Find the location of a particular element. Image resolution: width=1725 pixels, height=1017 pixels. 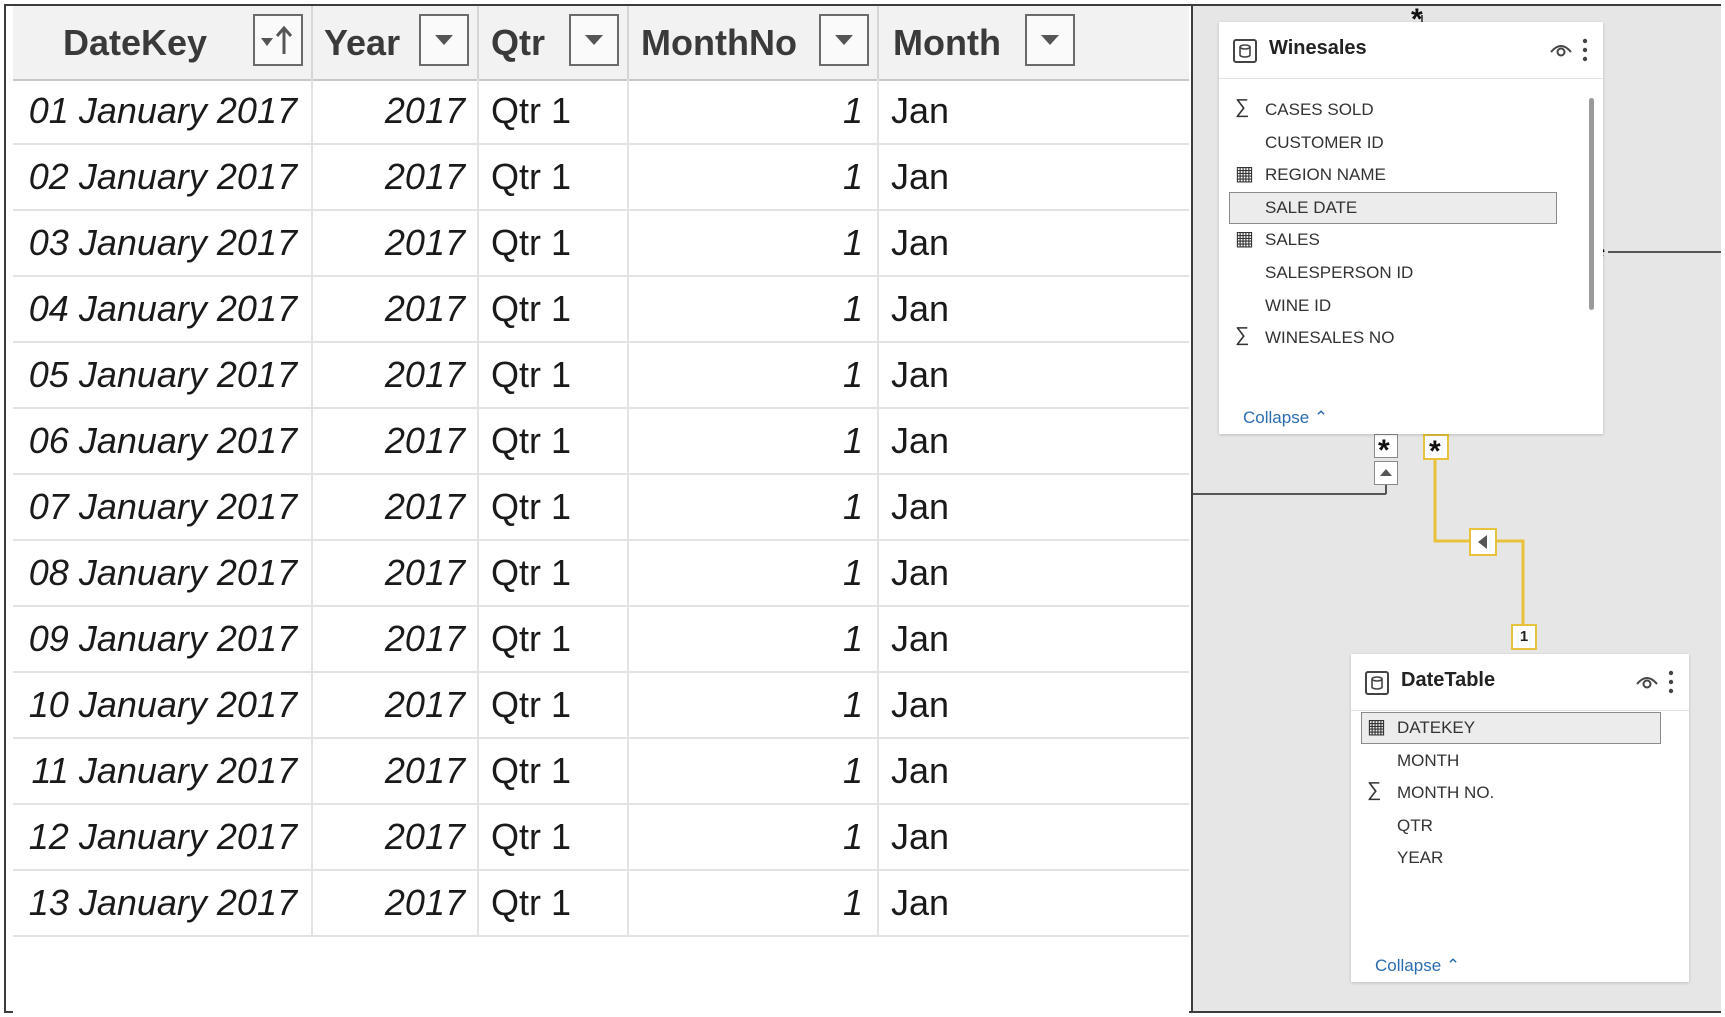

table-row: 11 January 2017 2017 Qtr 1 1 Jan is located at coordinates (601, 772).